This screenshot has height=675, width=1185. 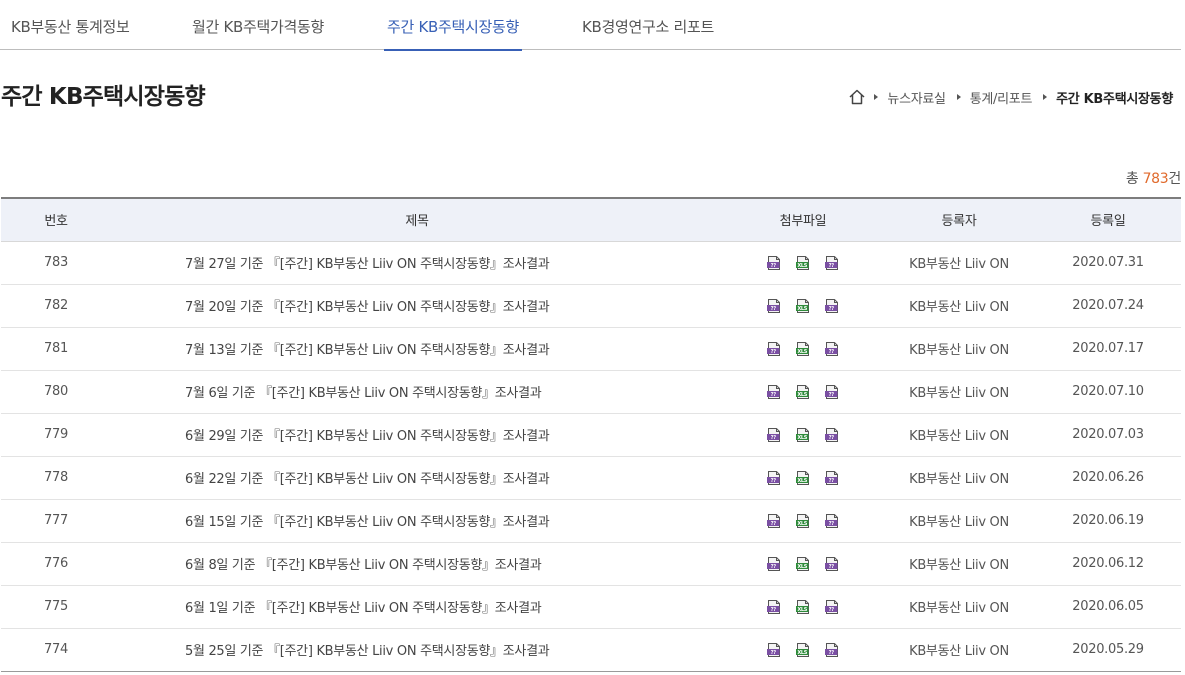 What do you see at coordinates (1108, 263) in the screenshot?
I see `row-date: 2020.07.31` at bounding box center [1108, 263].